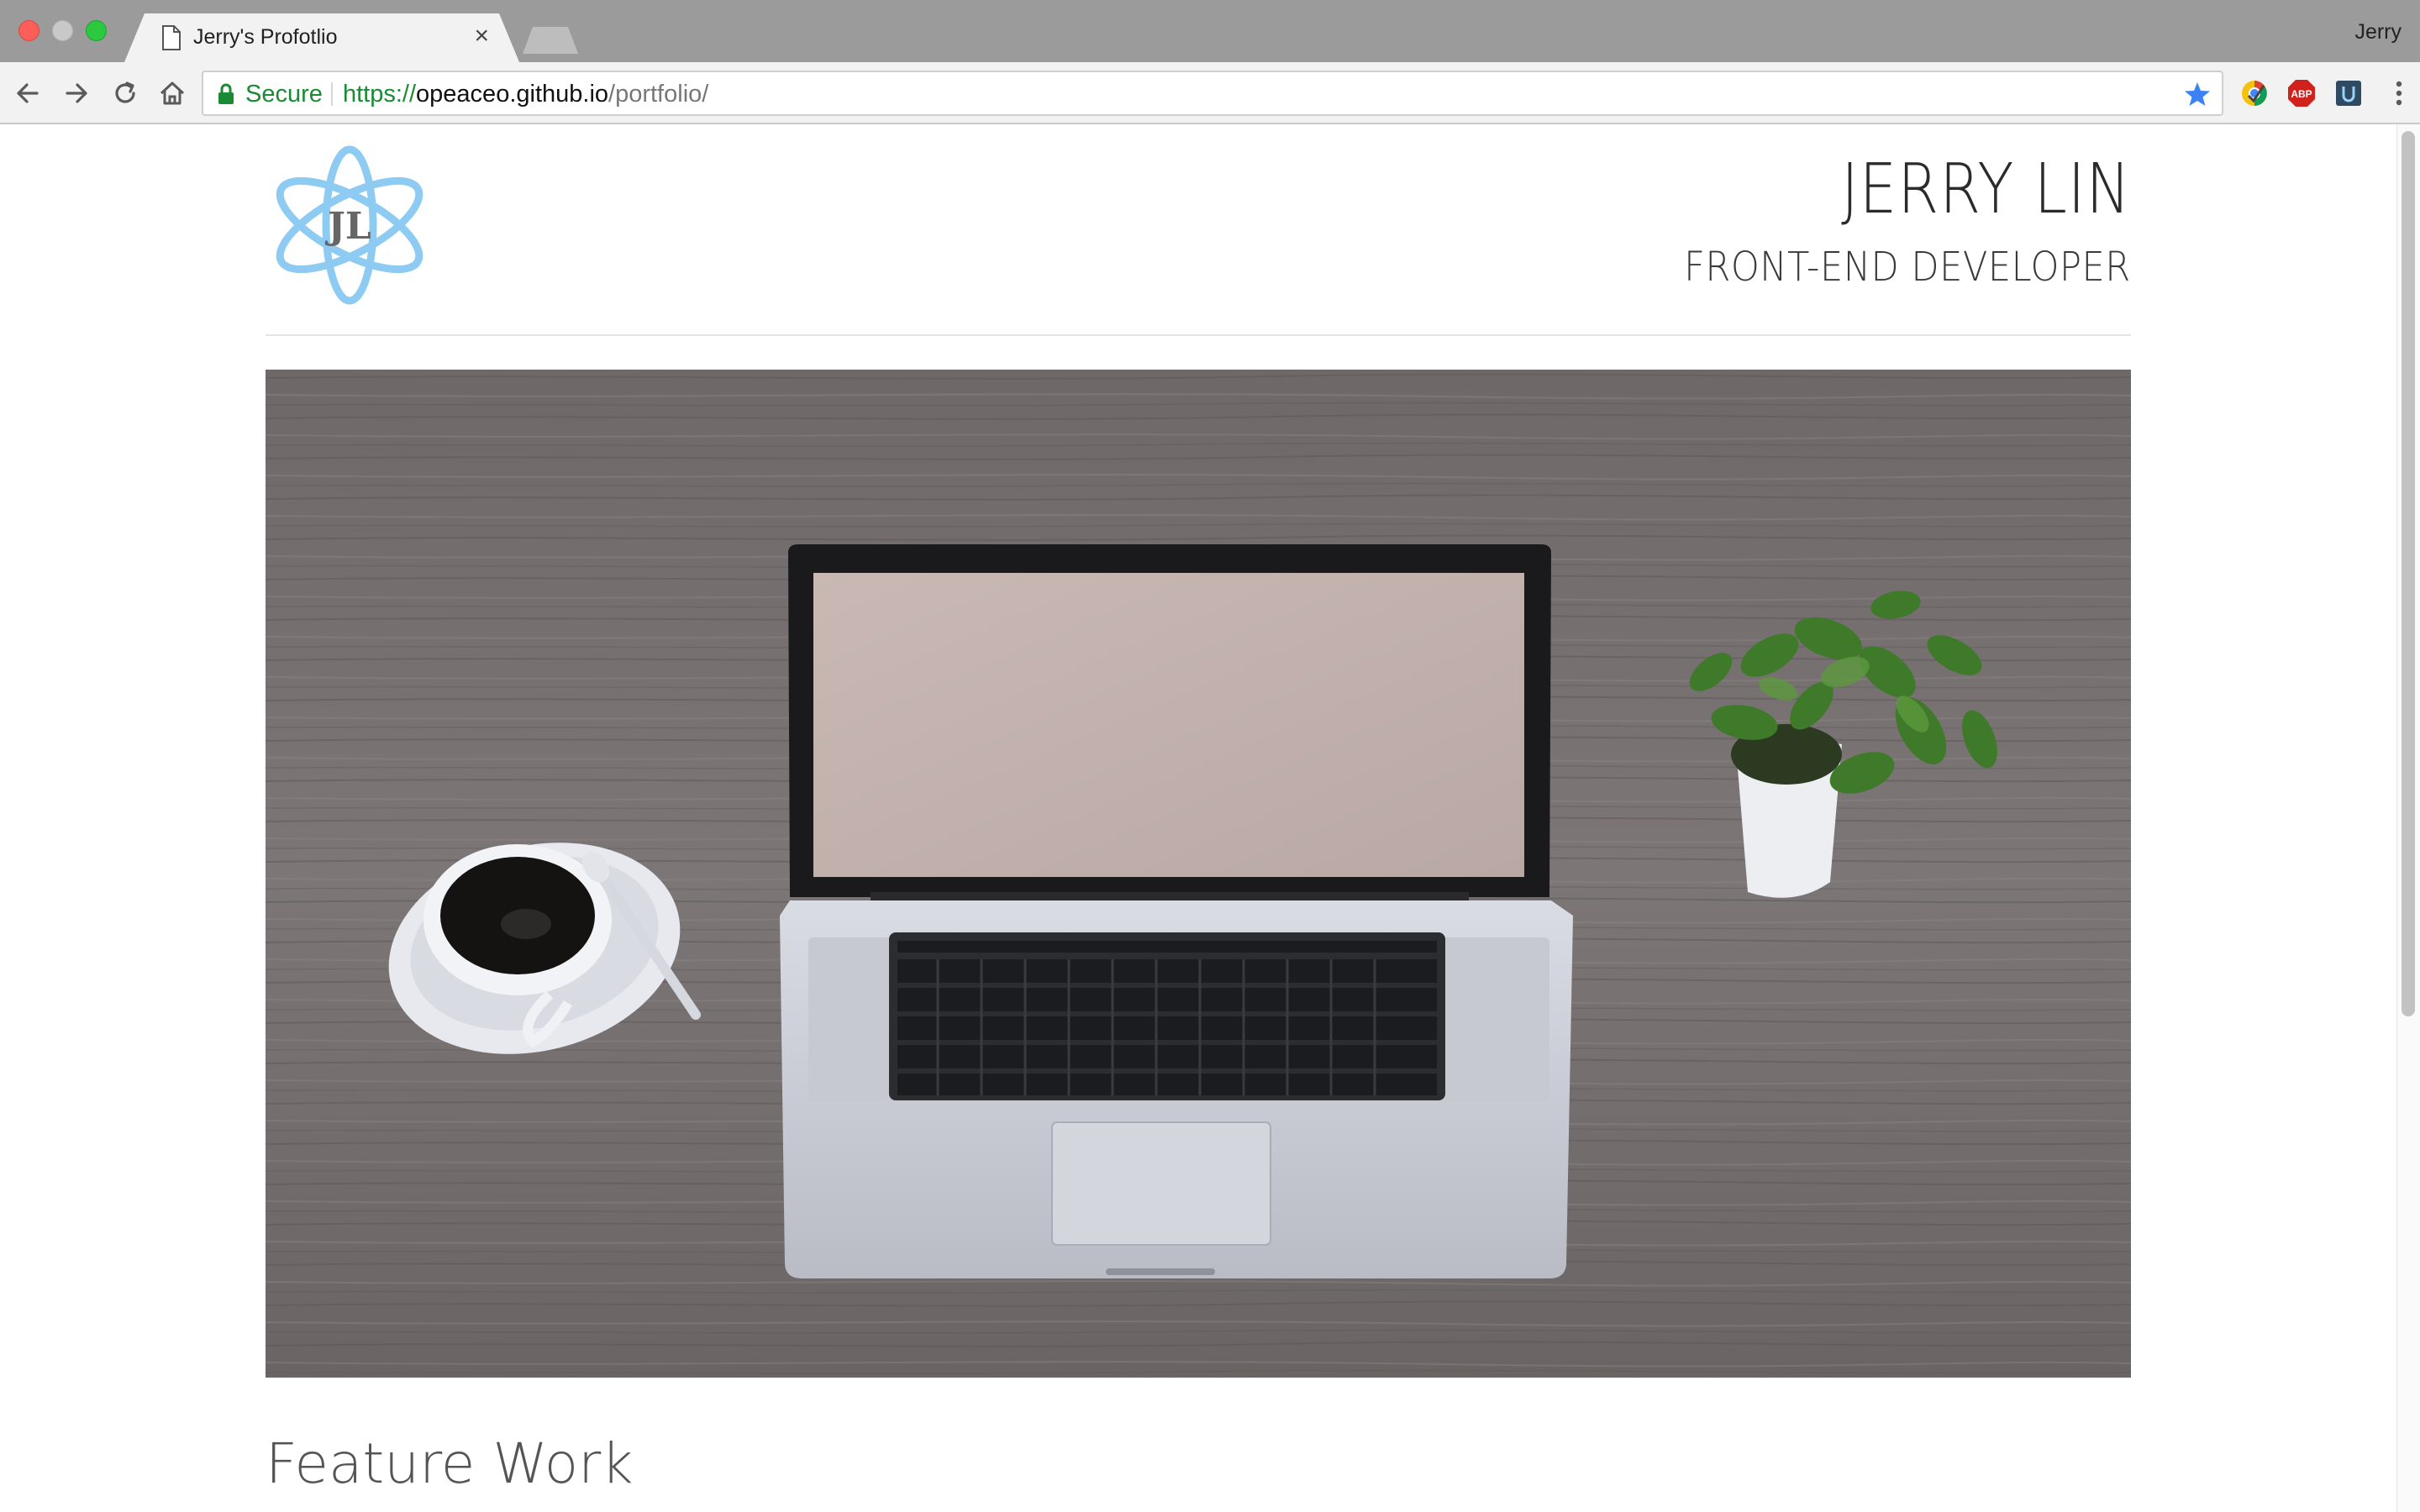  I want to click on adblock-plus-icon: ABP, so click(2301, 93).